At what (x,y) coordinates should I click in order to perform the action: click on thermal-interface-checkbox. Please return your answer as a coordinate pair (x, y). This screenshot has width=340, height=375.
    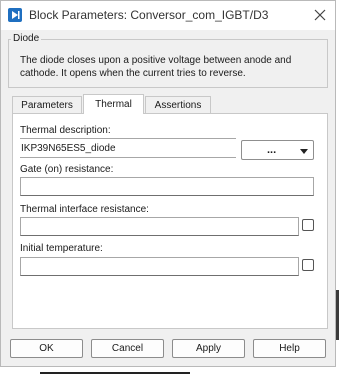
    Looking at the image, I should click on (308, 225).